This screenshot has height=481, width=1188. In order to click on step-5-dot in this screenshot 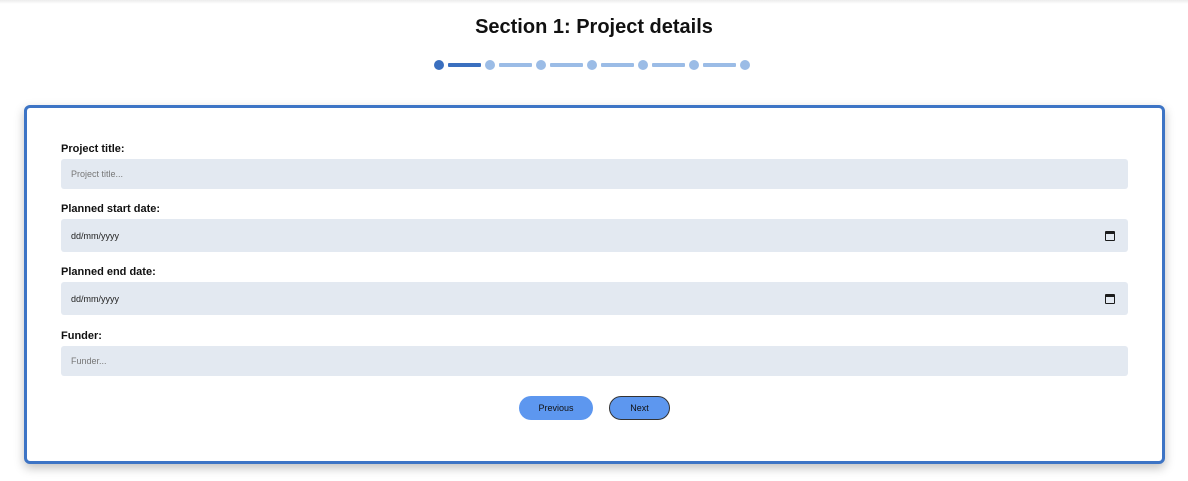, I will do `click(643, 64)`.